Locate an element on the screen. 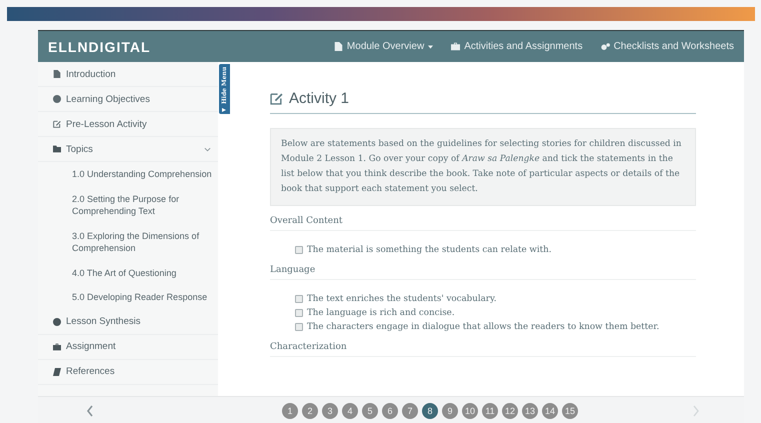  sidebar-subitem: 3.0 Exploring the Dimensions of Comprehension is located at coordinates (128, 242).